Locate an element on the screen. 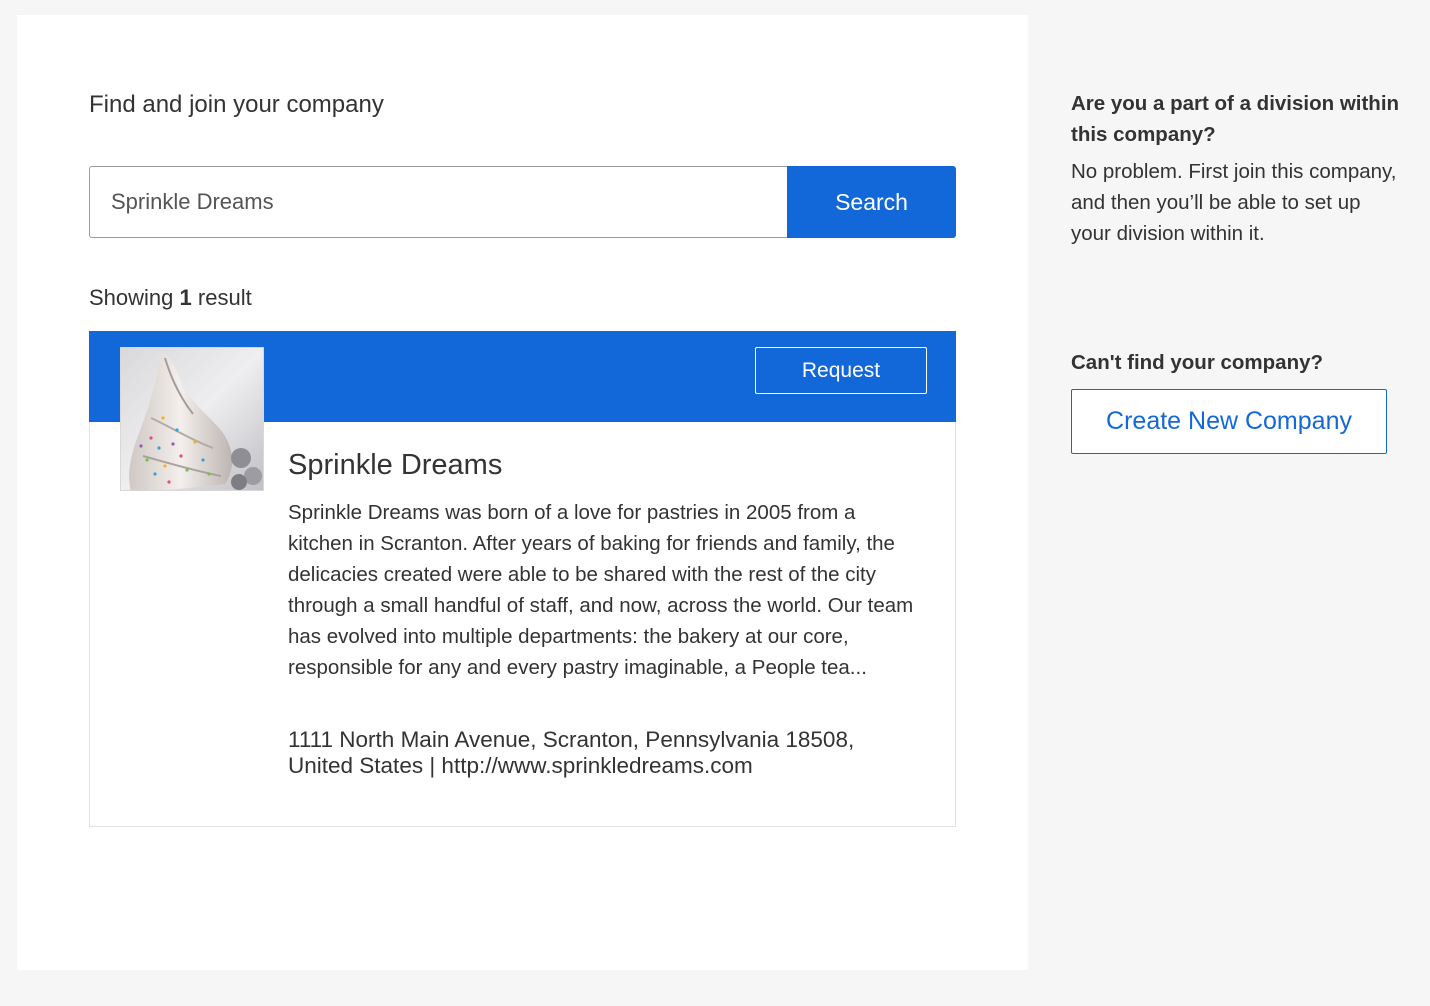 Image resolution: width=1430 pixels, height=1006 pixels. meringue-photo-icon is located at coordinates (192, 419).